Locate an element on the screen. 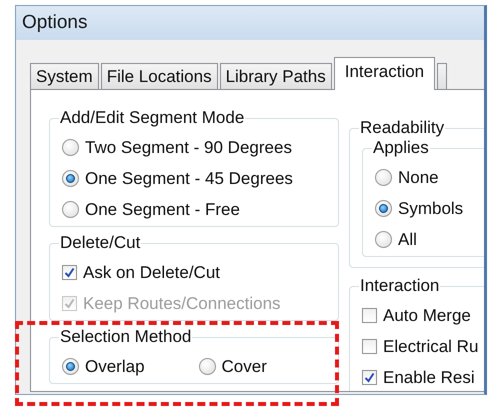 The width and height of the screenshot is (493, 407). group-title: Applies is located at coordinates (401, 148).